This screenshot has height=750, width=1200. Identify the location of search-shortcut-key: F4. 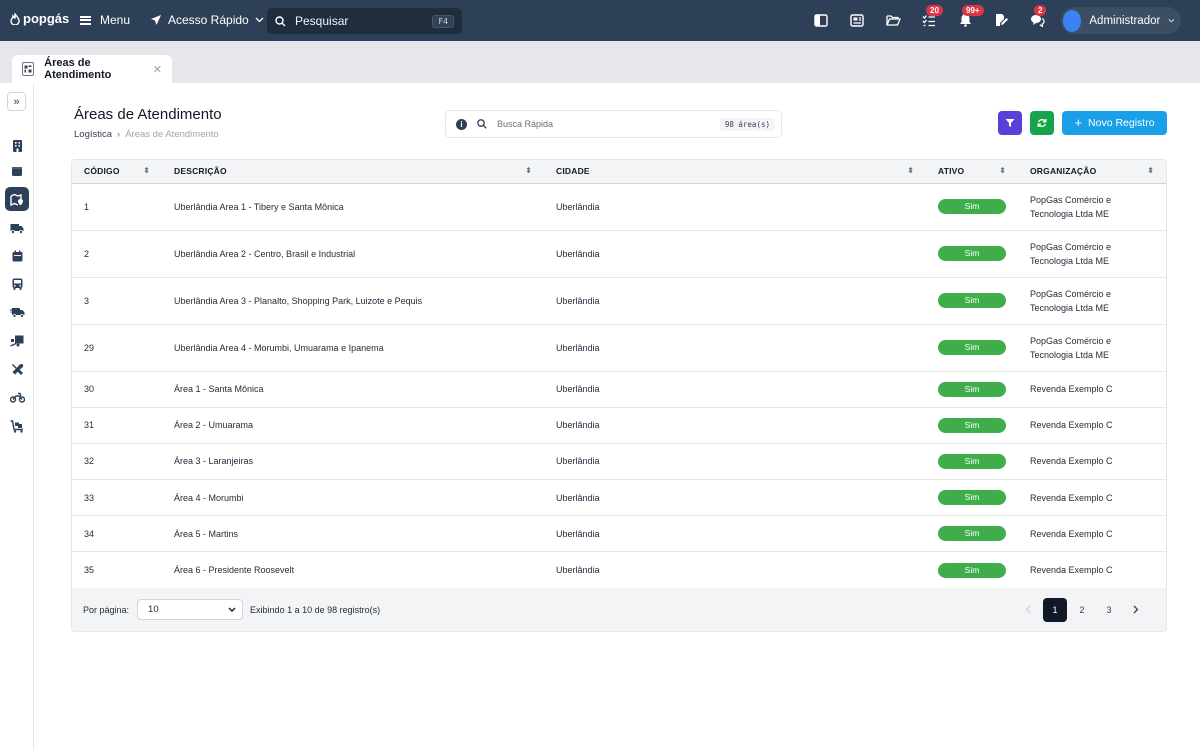
(443, 21).